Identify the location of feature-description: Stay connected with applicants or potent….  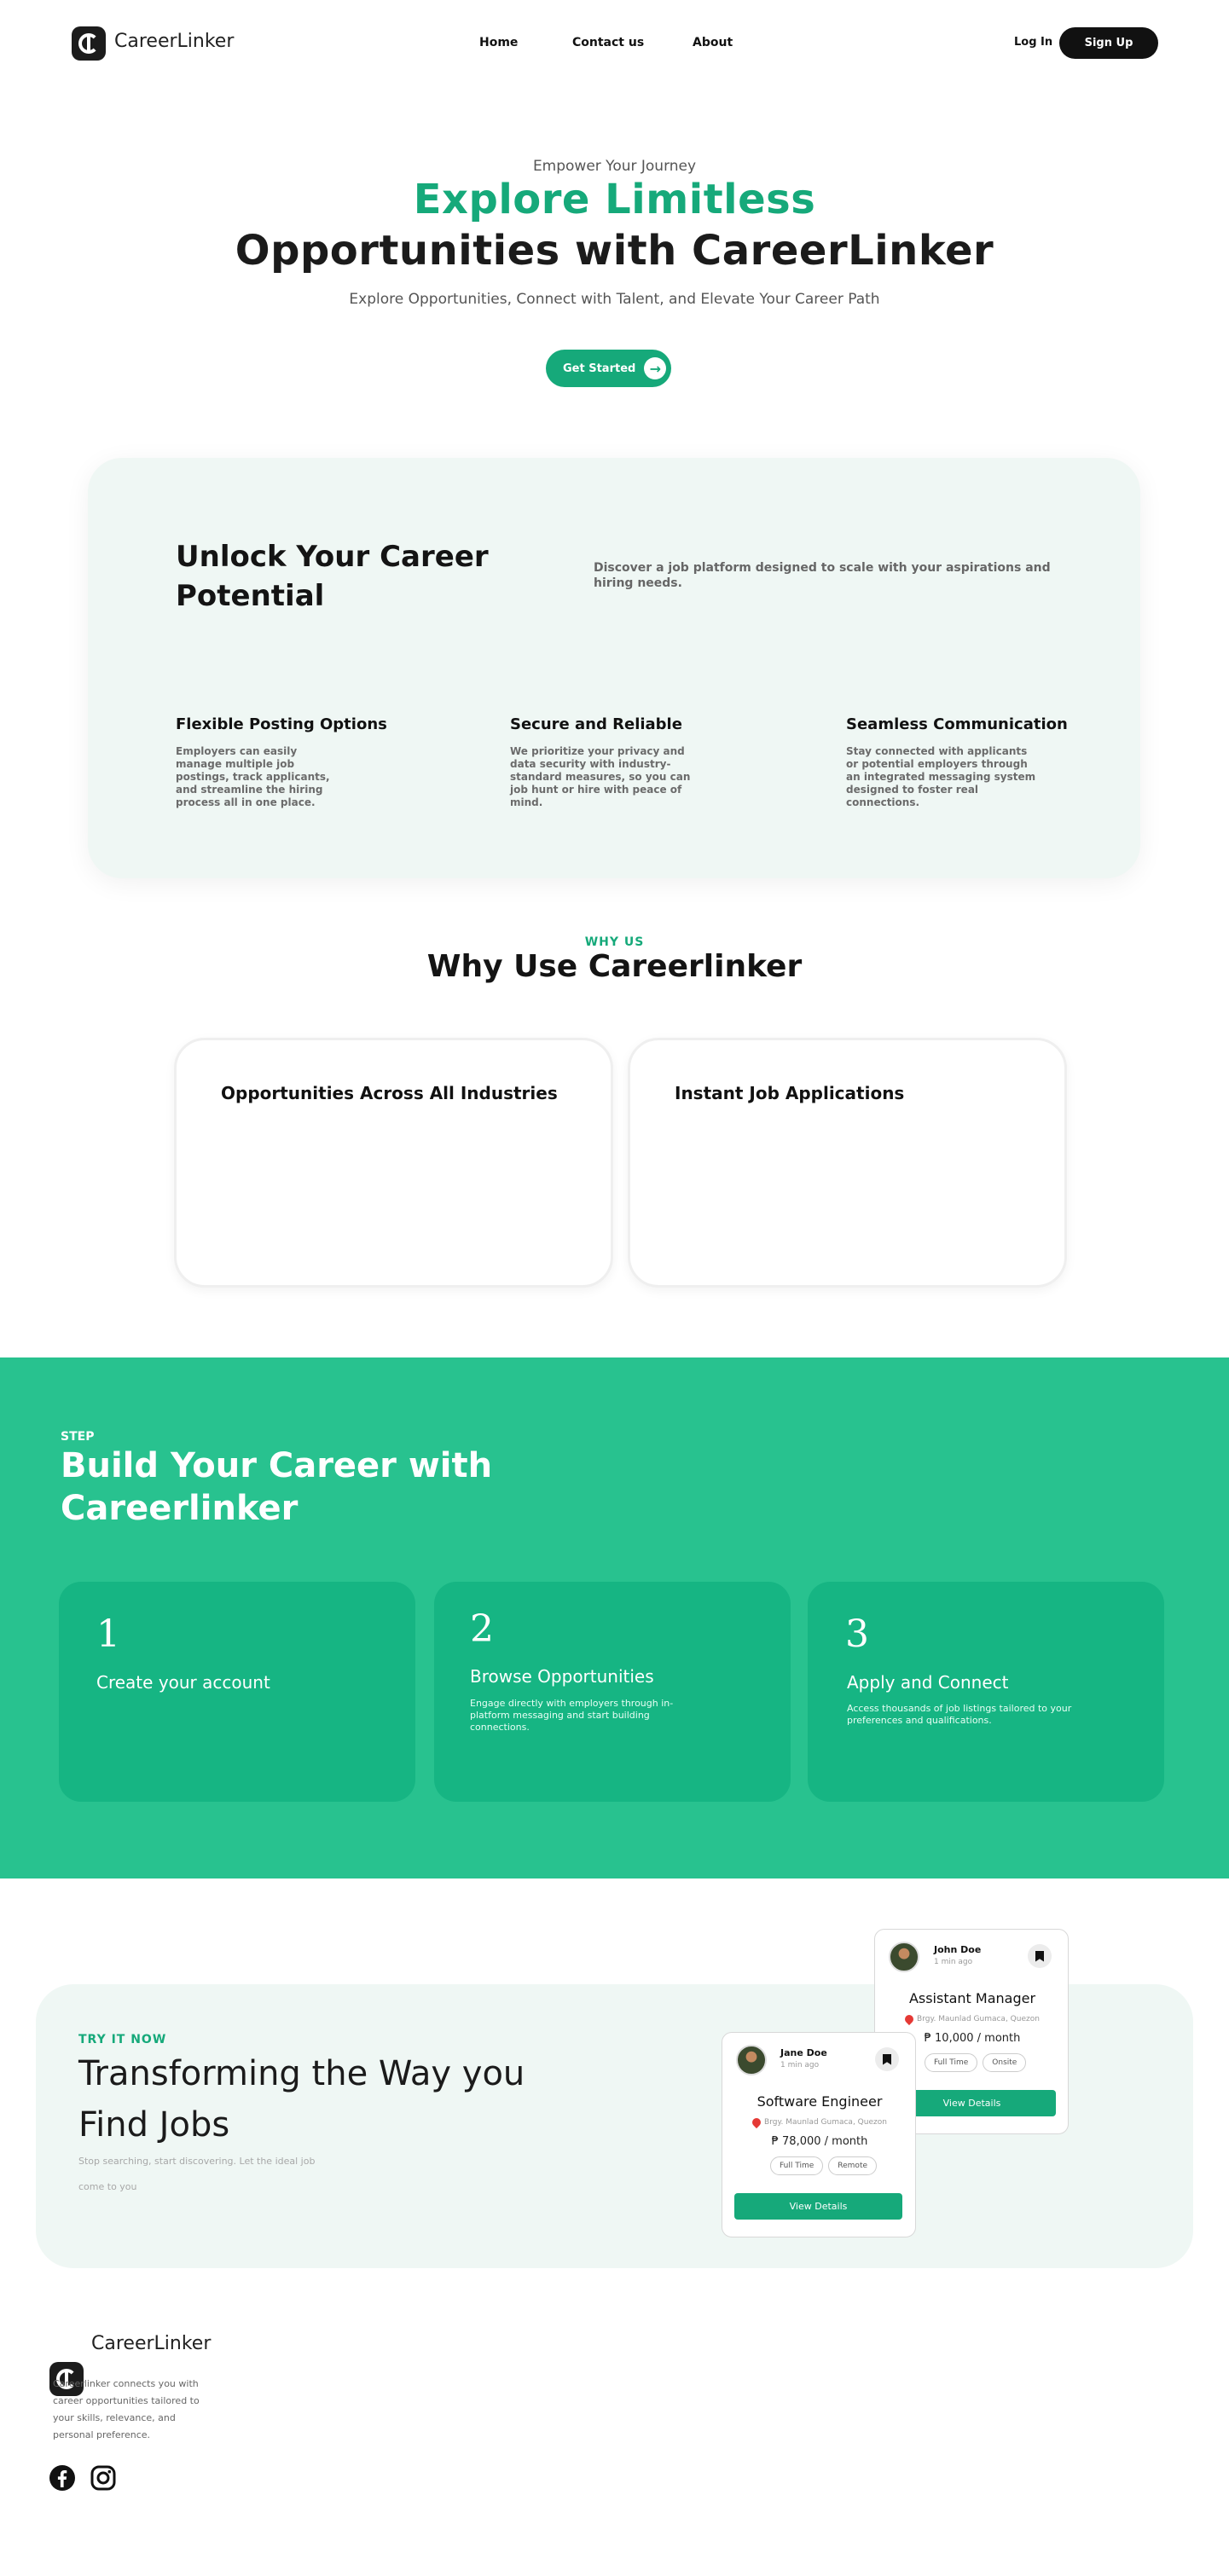
(941, 777).